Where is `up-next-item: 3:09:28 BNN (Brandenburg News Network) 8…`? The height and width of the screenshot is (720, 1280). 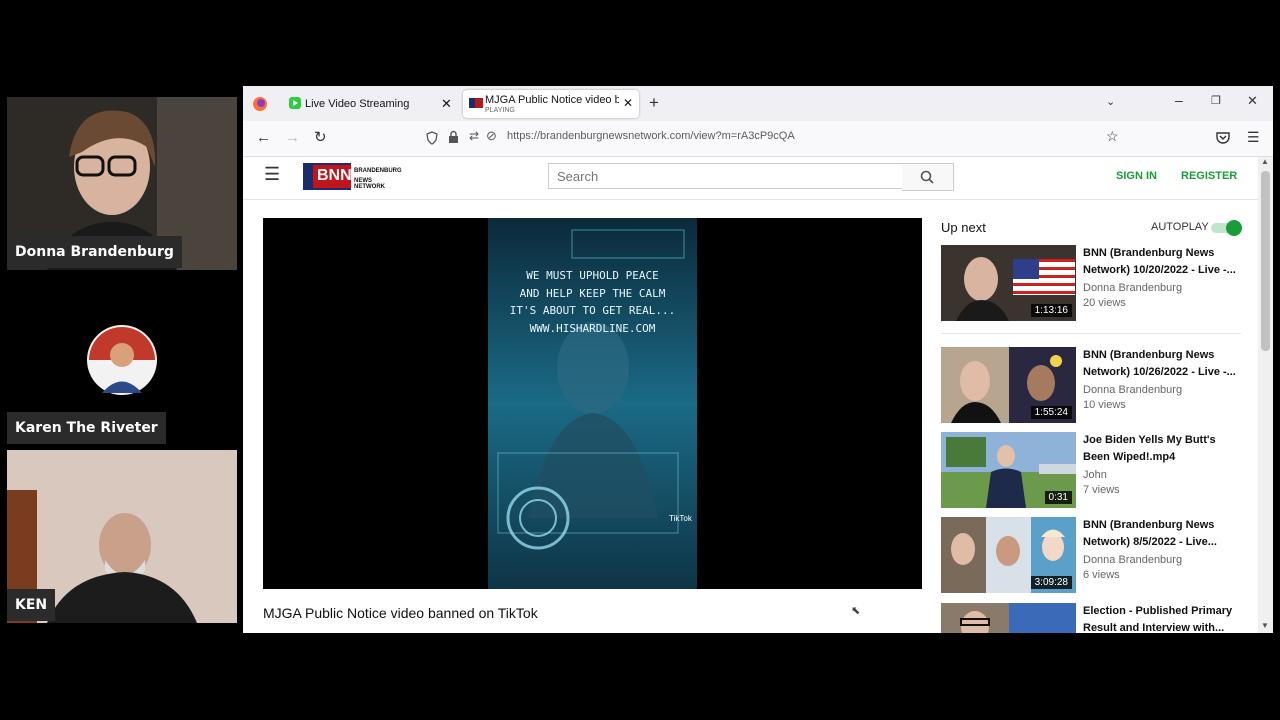
up-next-item: 3:09:28 BNN (Brandenburg News Network) 8… is located at coordinates (1091, 557).